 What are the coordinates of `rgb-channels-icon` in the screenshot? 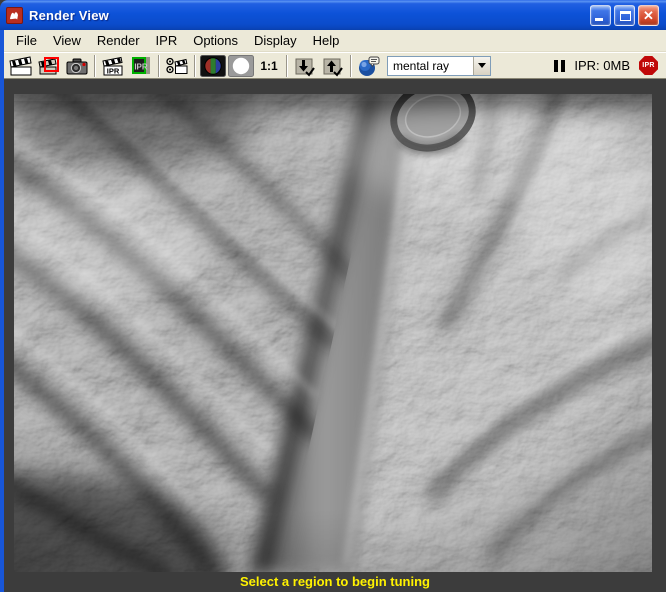 It's located at (213, 65).